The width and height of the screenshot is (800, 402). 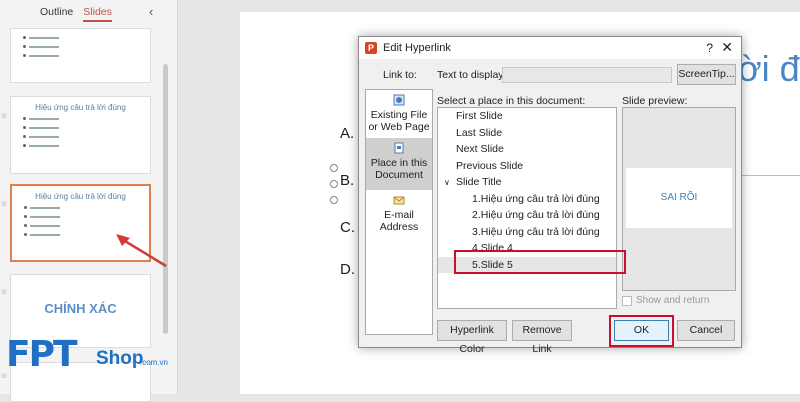 I want to click on logo-domain-text: .com.vn, so click(x=154, y=362).